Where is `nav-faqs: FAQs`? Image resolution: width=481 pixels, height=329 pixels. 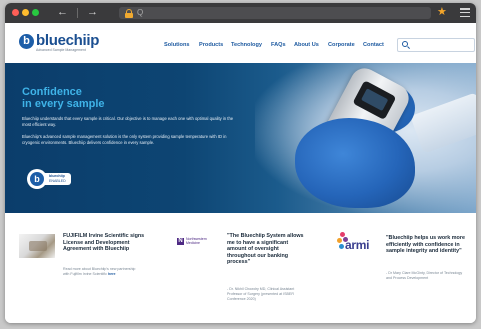
nav-faqs: FAQs is located at coordinates (278, 45).